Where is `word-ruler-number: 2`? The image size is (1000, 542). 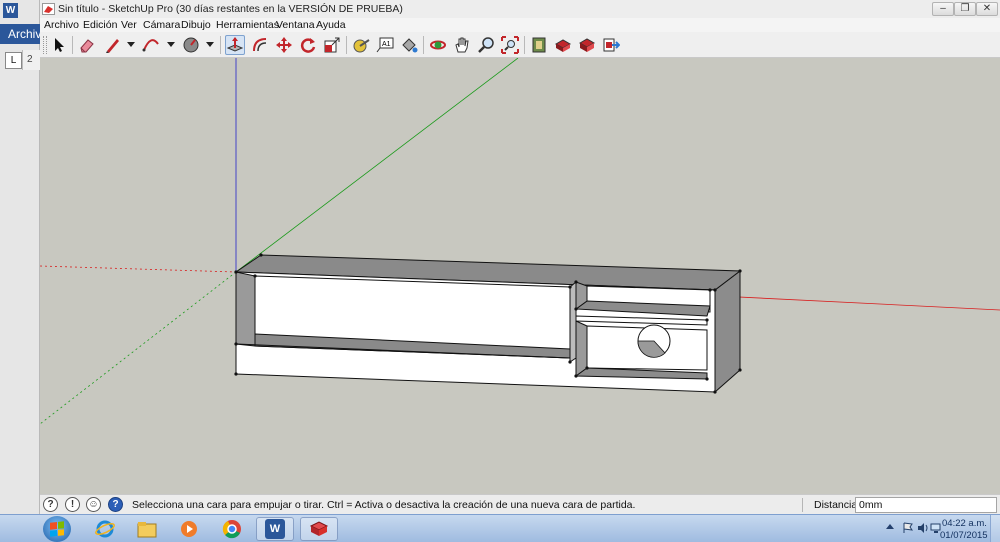
word-ruler-number: 2 is located at coordinates (30, 59).